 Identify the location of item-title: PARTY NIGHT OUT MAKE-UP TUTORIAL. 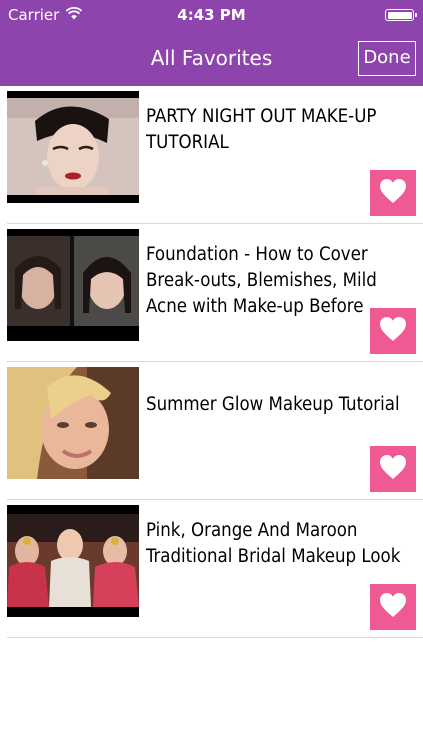
(261, 129).